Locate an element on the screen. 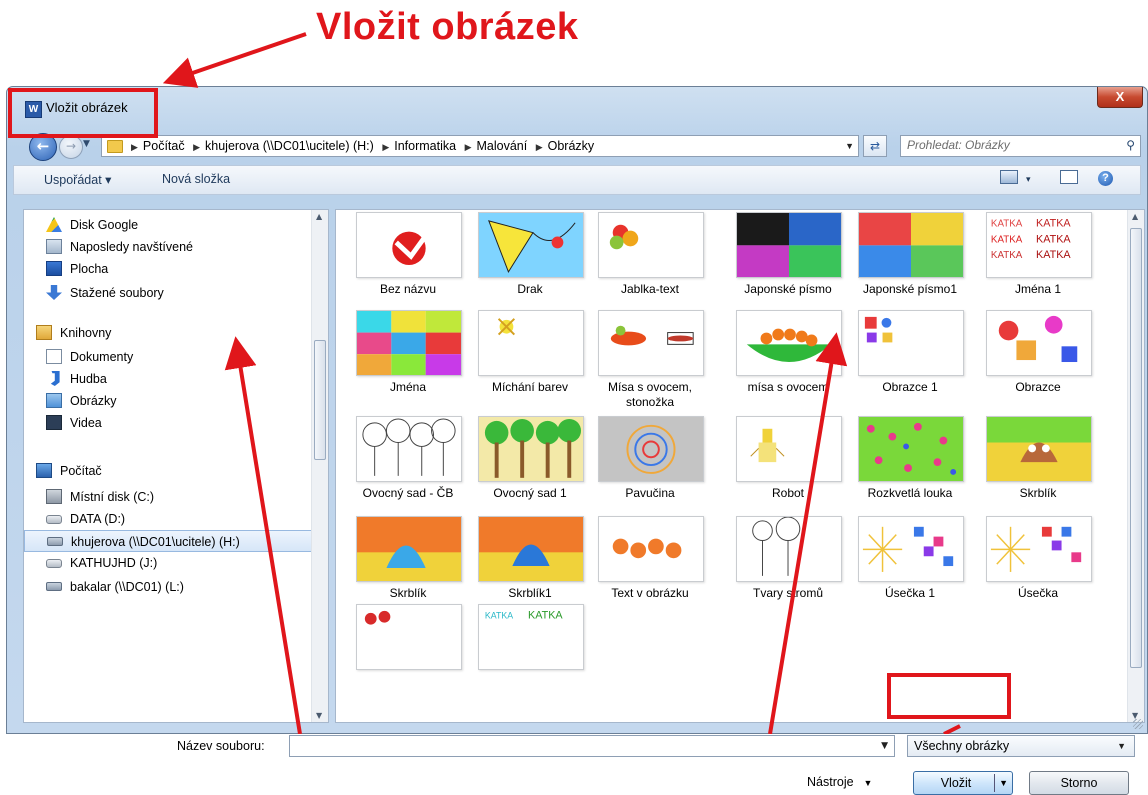  sidebar-item-videos: Videa is located at coordinates (169, 423).